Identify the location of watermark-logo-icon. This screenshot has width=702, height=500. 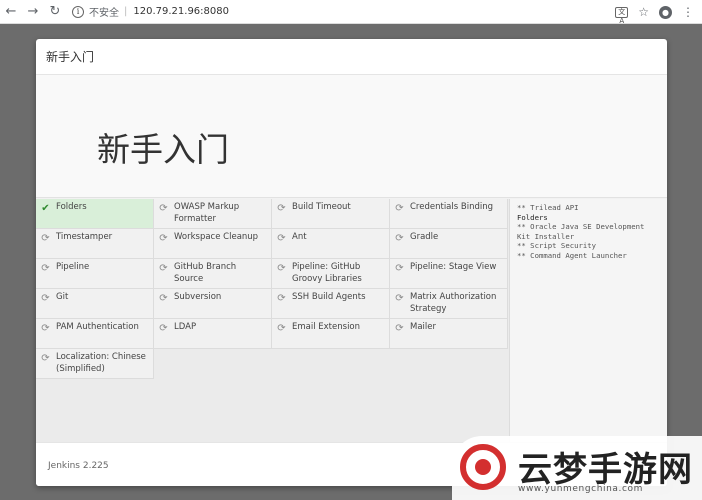
(483, 467).